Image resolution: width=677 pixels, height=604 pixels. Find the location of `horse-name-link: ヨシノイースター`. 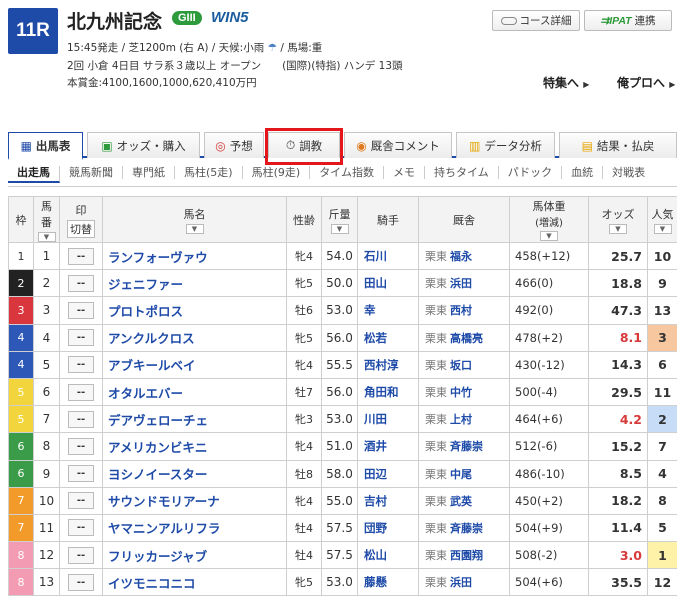

horse-name-link: ヨシノイースター is located at coordinates (194, 473).